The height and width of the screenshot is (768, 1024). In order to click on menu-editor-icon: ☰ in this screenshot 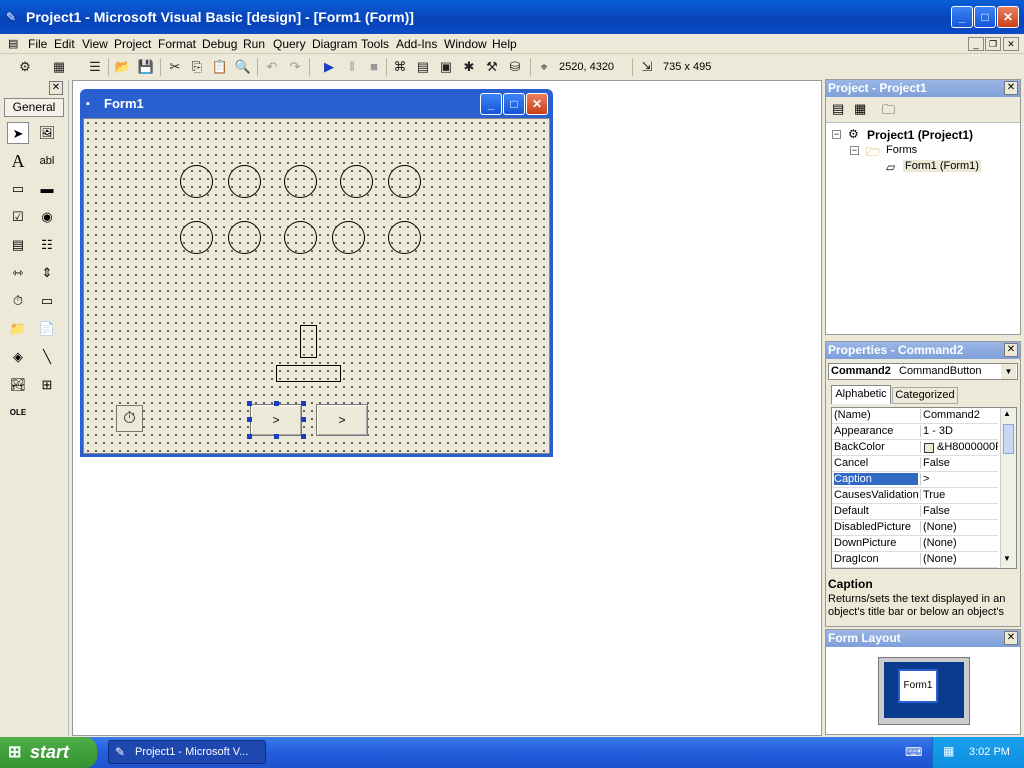, I will do `click(95, 67)`.